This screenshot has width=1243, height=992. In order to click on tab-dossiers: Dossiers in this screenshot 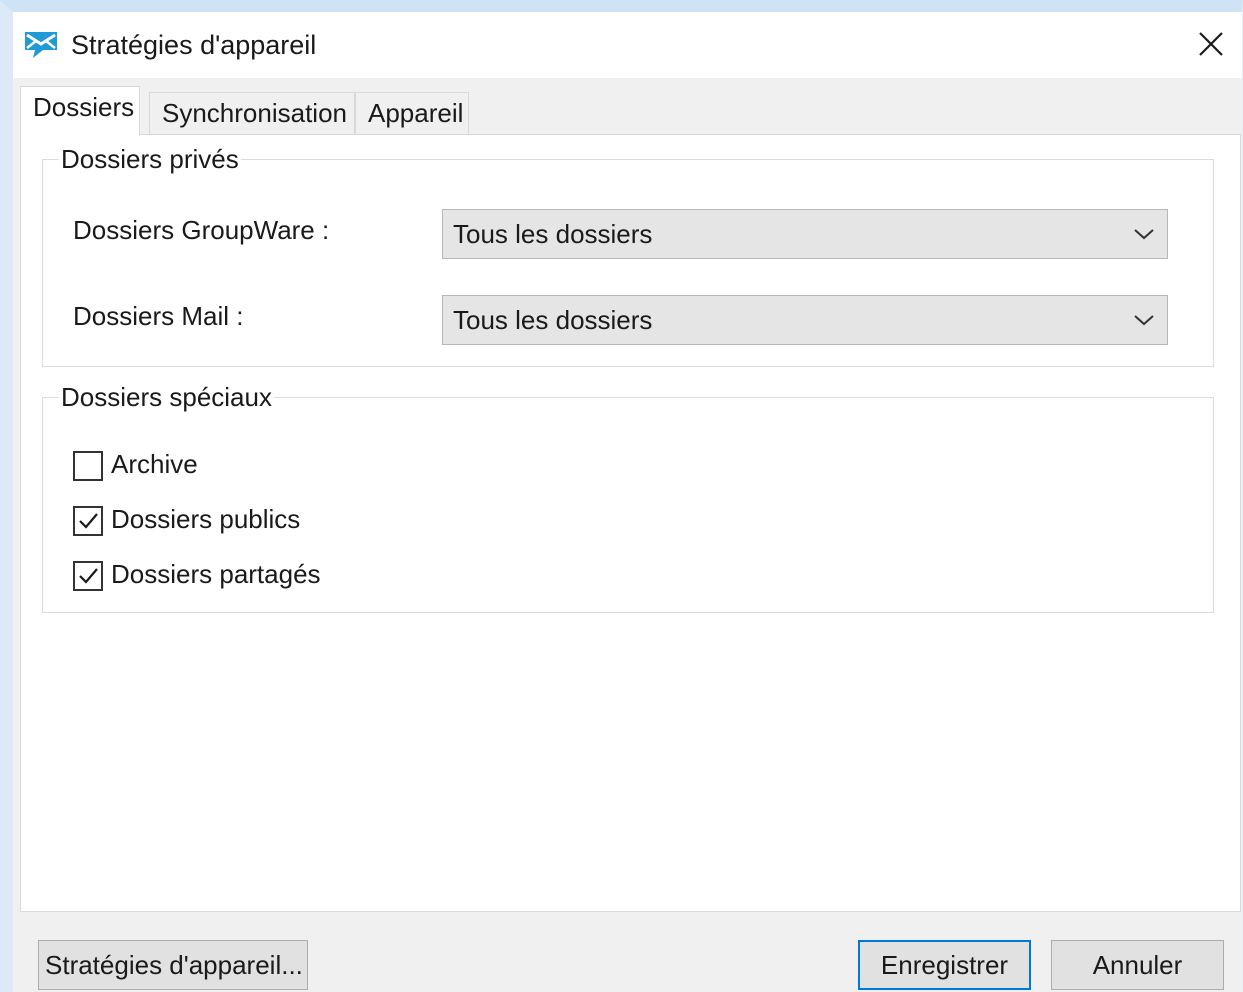, I will do `click(80, 111)`.